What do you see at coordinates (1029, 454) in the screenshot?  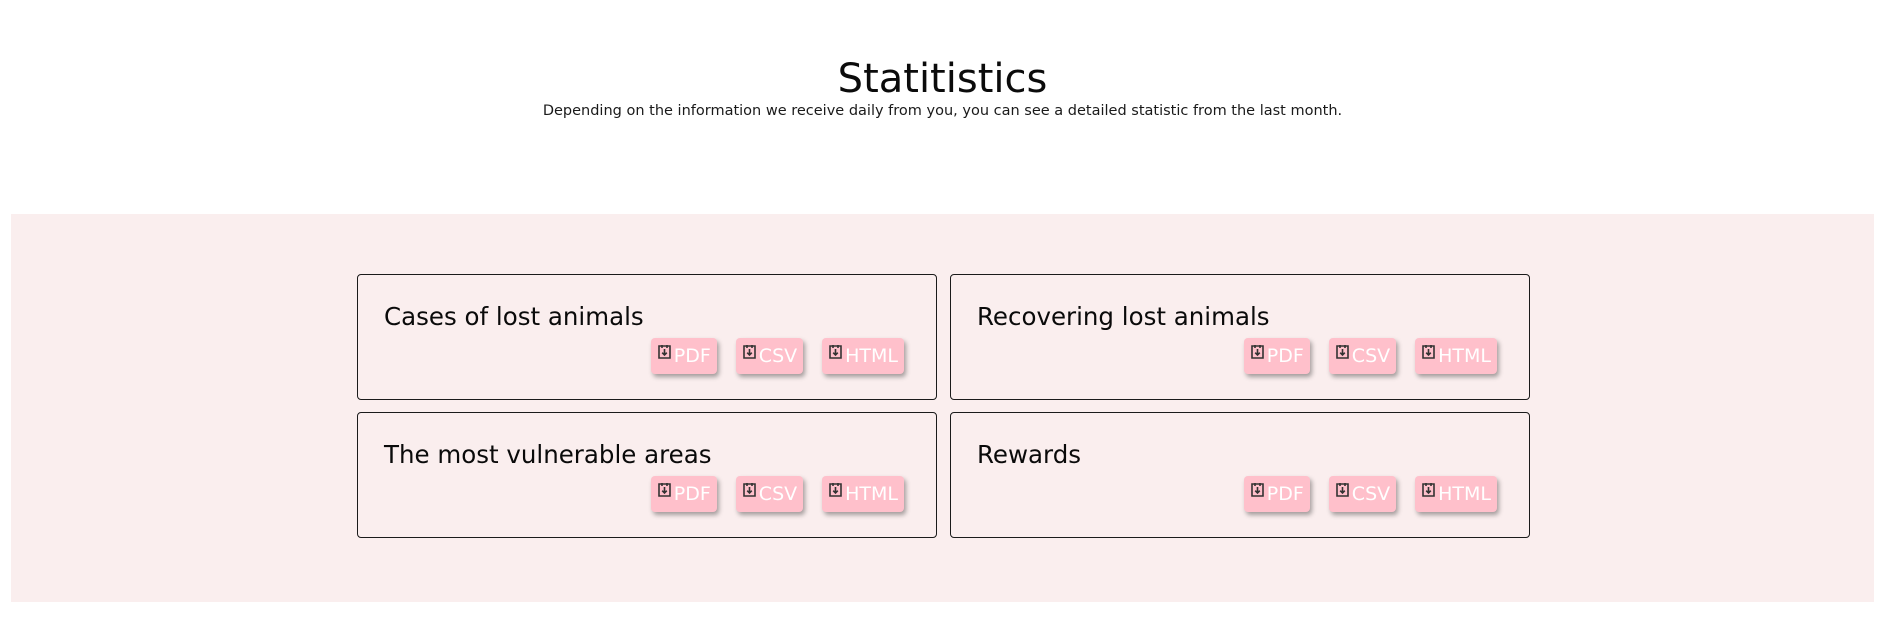 I see `card-title: Rewards` at bounding box center [1029, 454].